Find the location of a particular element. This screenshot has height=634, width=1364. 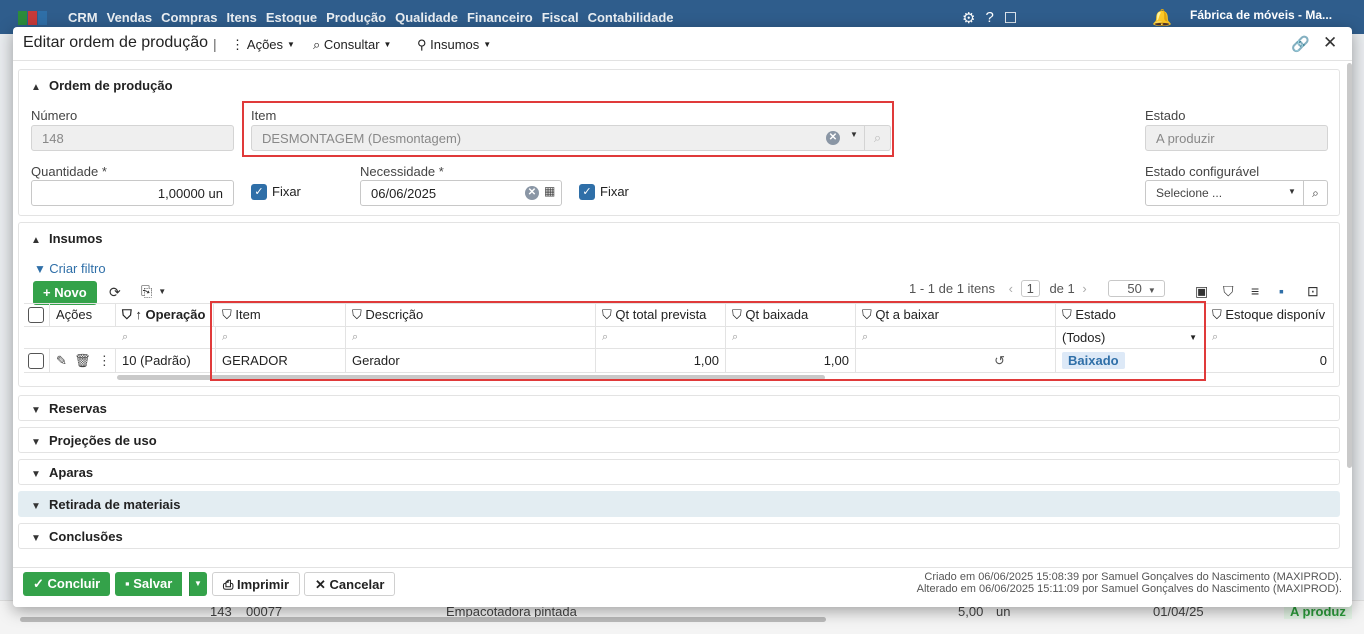

filter-estoque-search-icon: ⌕ is located at coordinates (1270, 339).